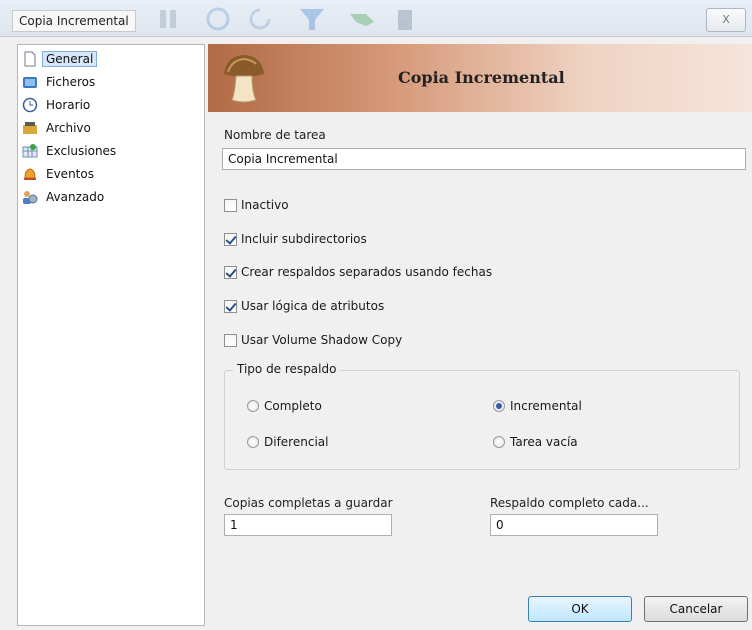  I want to click on radio-incremental: Incremental, so click(537, 406).